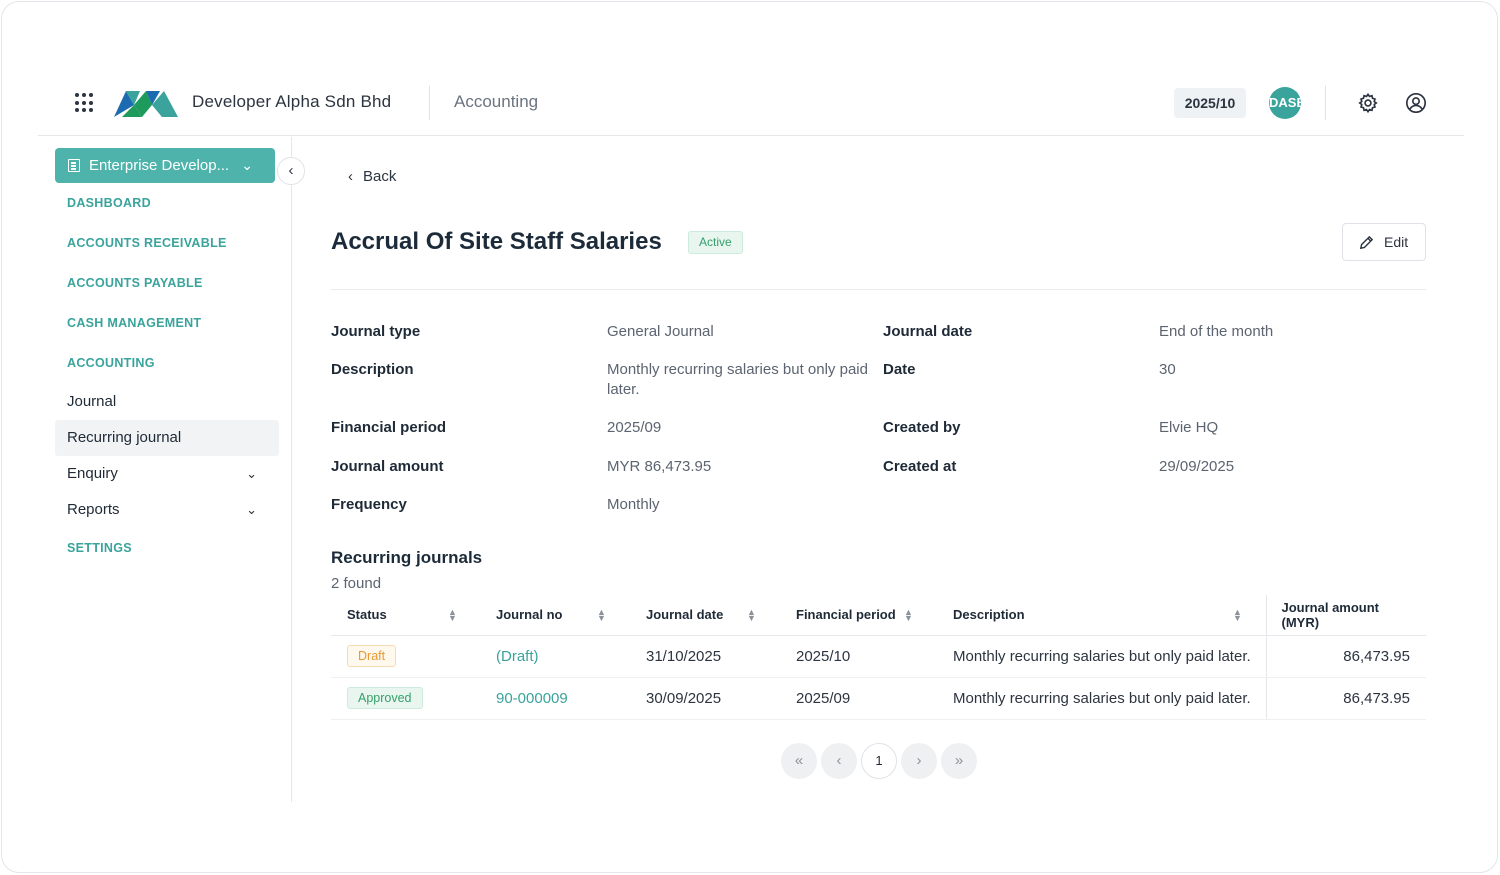 The height and width of the screenshot is (875, 1500). I want to click on sidebar-item-journal: Journal, so click(167, 402).